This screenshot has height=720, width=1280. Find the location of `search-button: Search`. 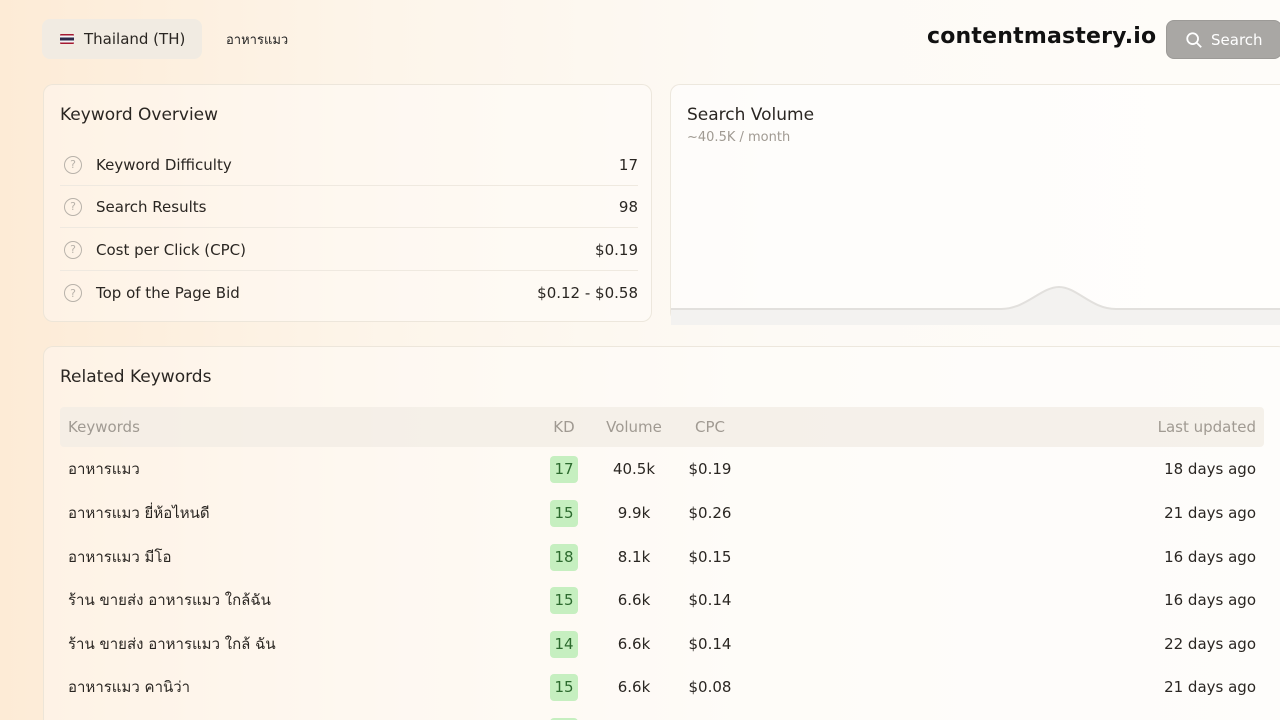

search-button: Search is located at coordinates (1223, 39).